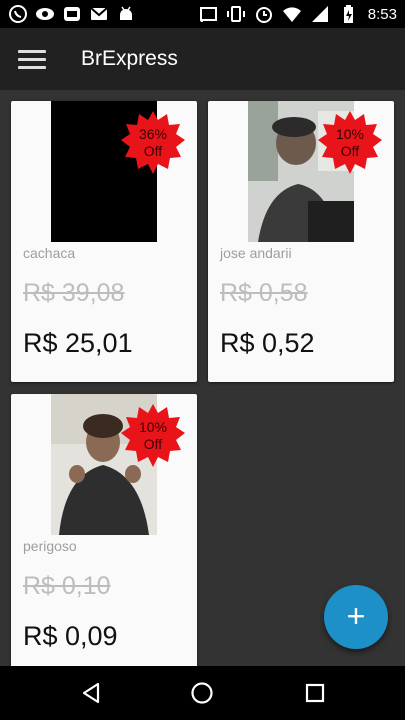  Describe the element at coordinates (91, 693) in the screenshot. I see `back-icon` at that location.